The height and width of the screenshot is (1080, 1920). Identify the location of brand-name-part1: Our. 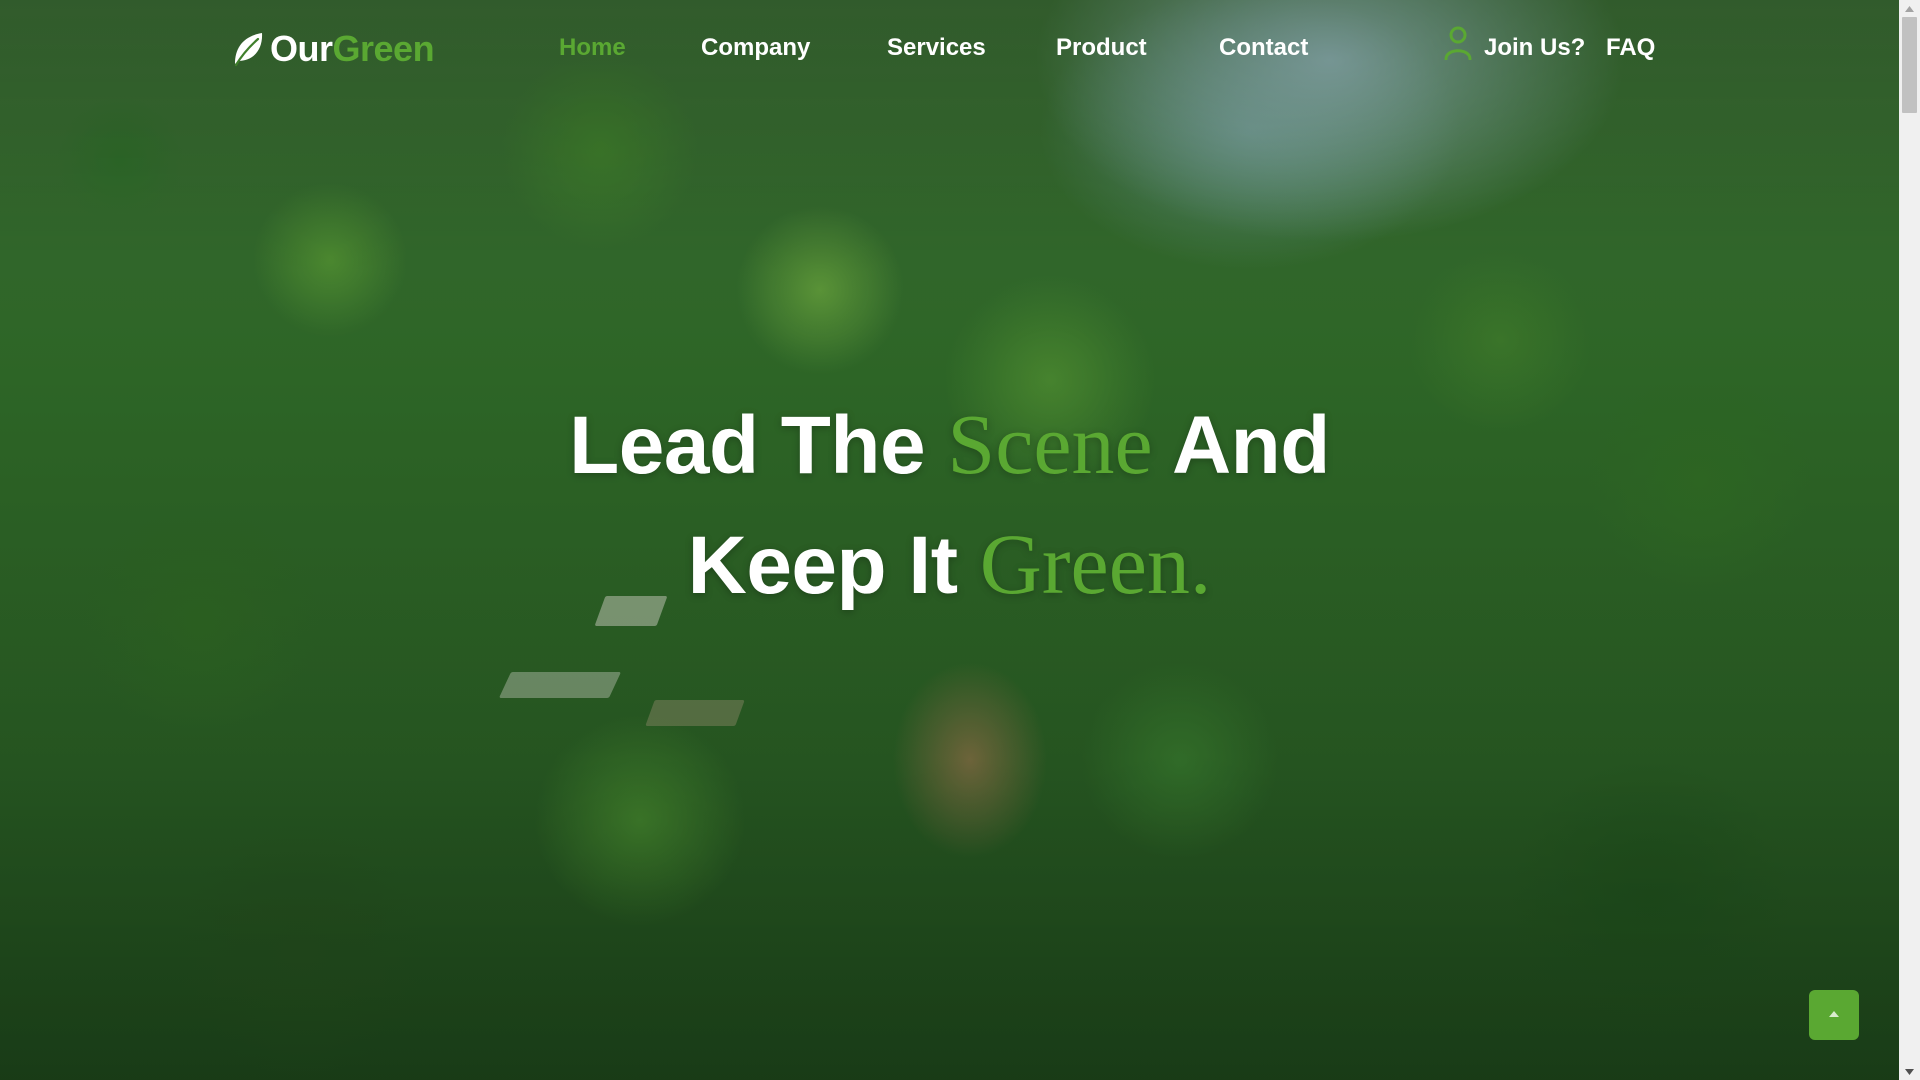
(301, 48).